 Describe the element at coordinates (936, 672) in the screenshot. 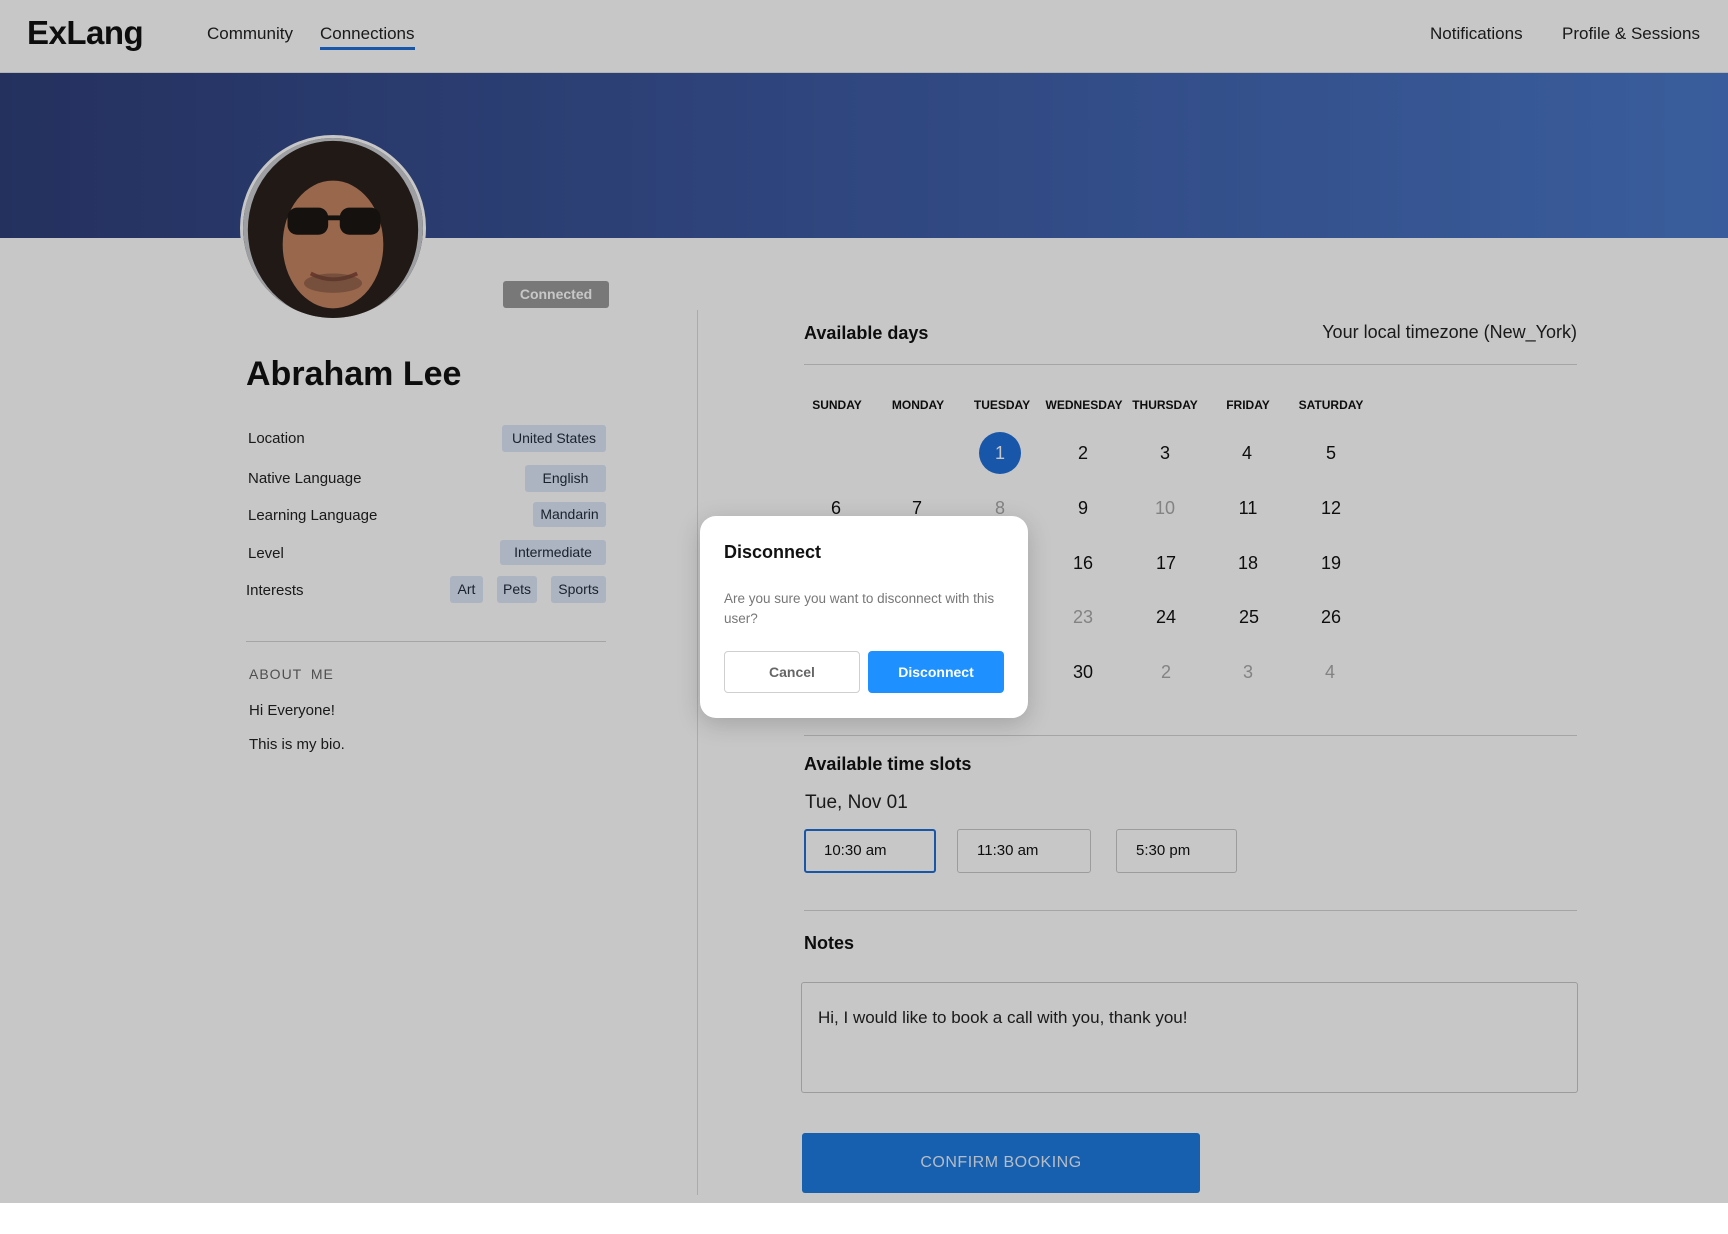

I see `disconnect-button: Disconnect` at that location.